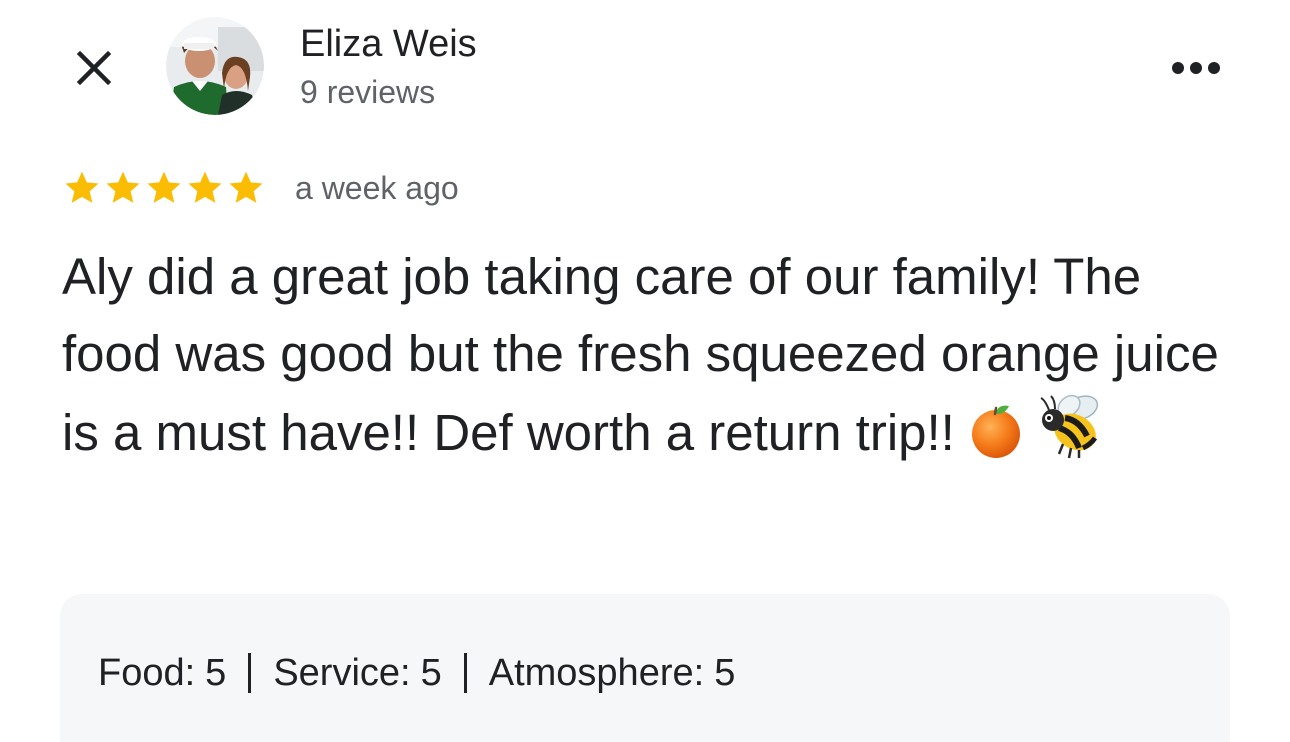 This screenshot has height=742, width=1290. What do you see at coordinates (377, 188) in the screenshot?
I see `review-time: a week ago` at bounding box center [377, 188].